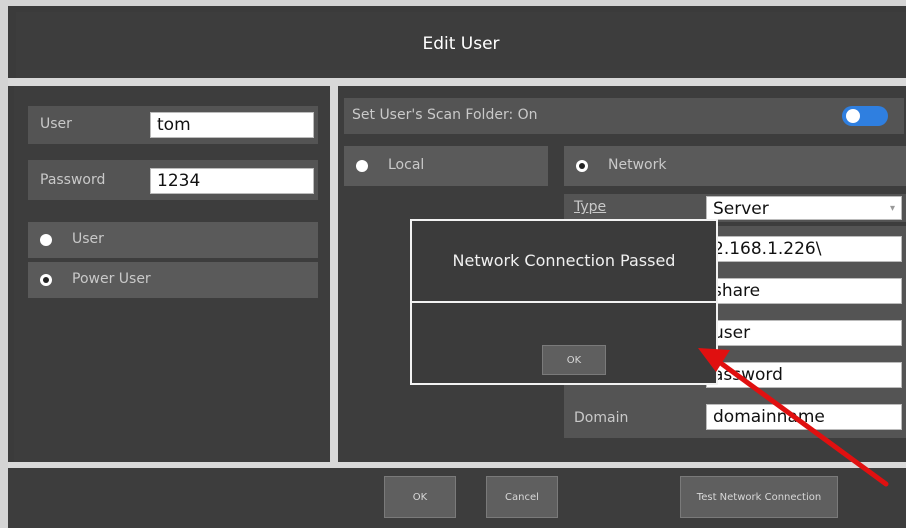  Describe the element at coordinates (793, 417) in the screenshot. I see `annotation-arrow-icon` at that location.